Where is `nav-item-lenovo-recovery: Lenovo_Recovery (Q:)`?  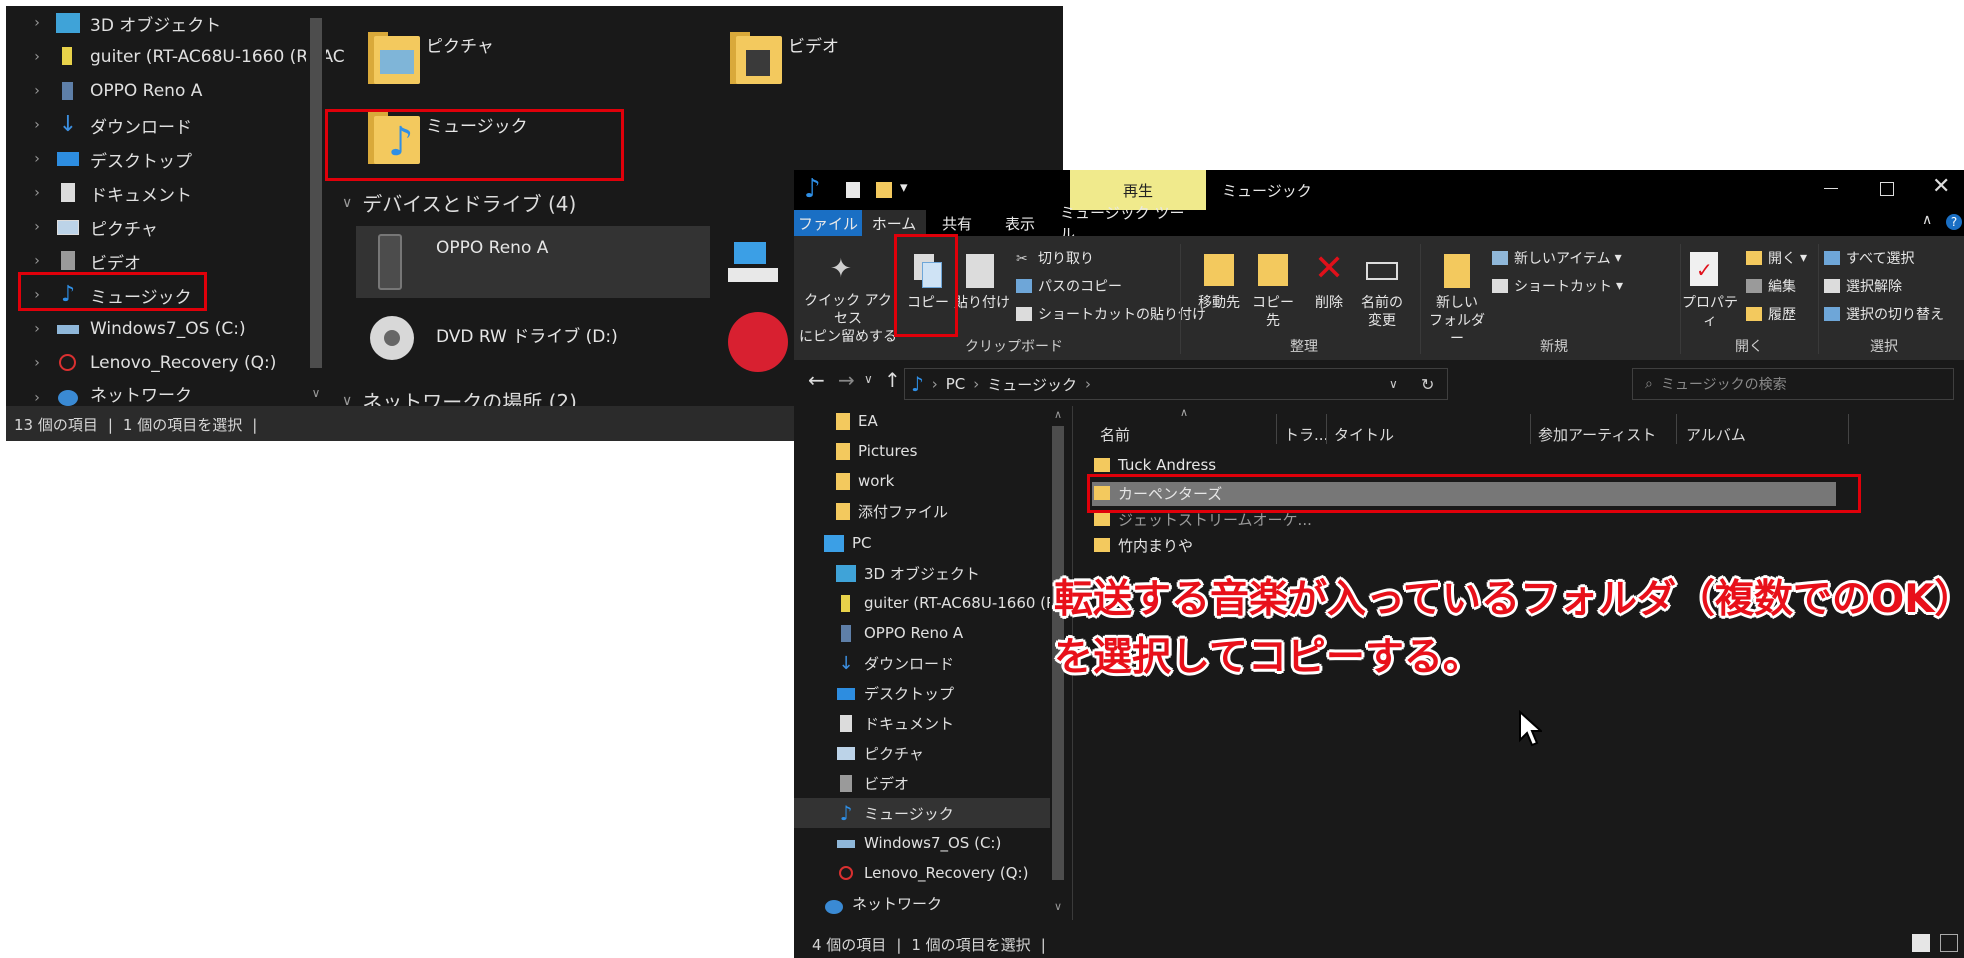 nav-item-lenovo-recovery: Lenovo_Recovery (Q:) is located at coordinates (932, 873).